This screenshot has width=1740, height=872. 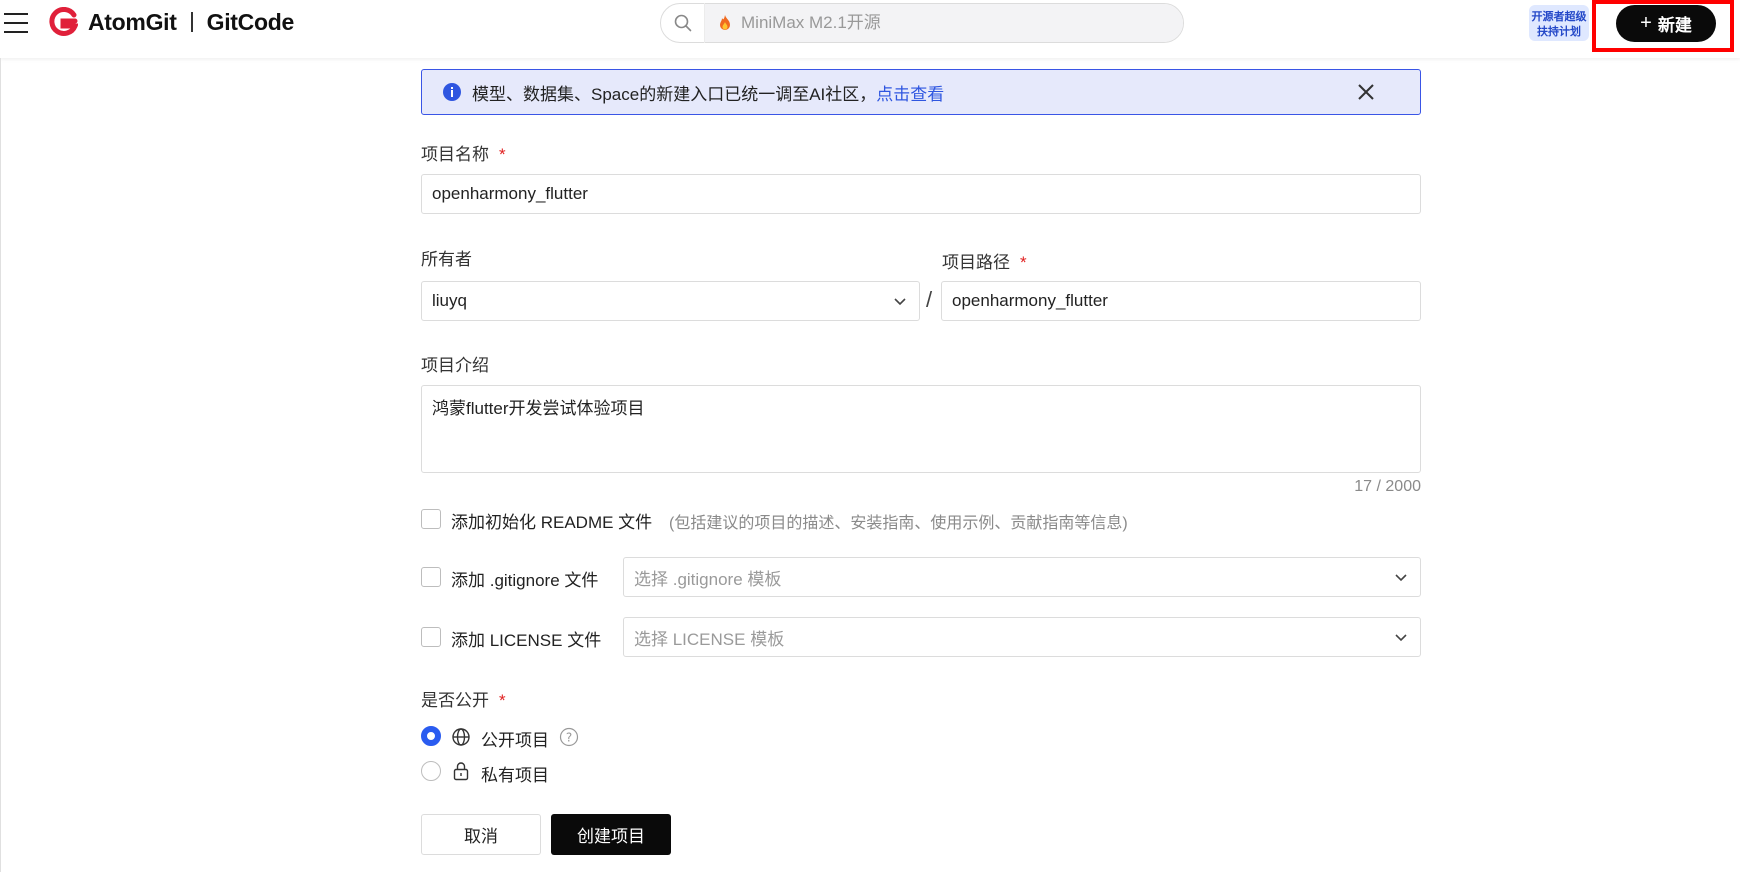 I want to click on project-path-label-text: 项目路径, so click(x=976, y=262).